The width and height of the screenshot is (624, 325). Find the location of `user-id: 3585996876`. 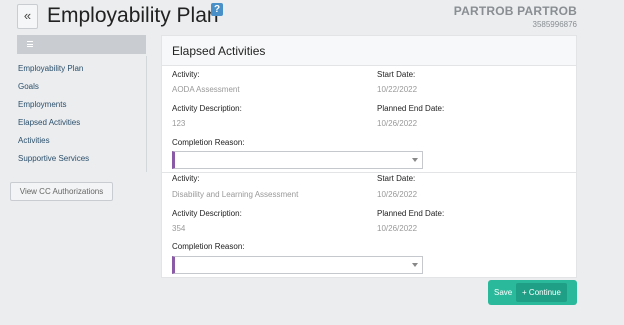

user-id: 3585996876 is located at coordinates (555, 24).